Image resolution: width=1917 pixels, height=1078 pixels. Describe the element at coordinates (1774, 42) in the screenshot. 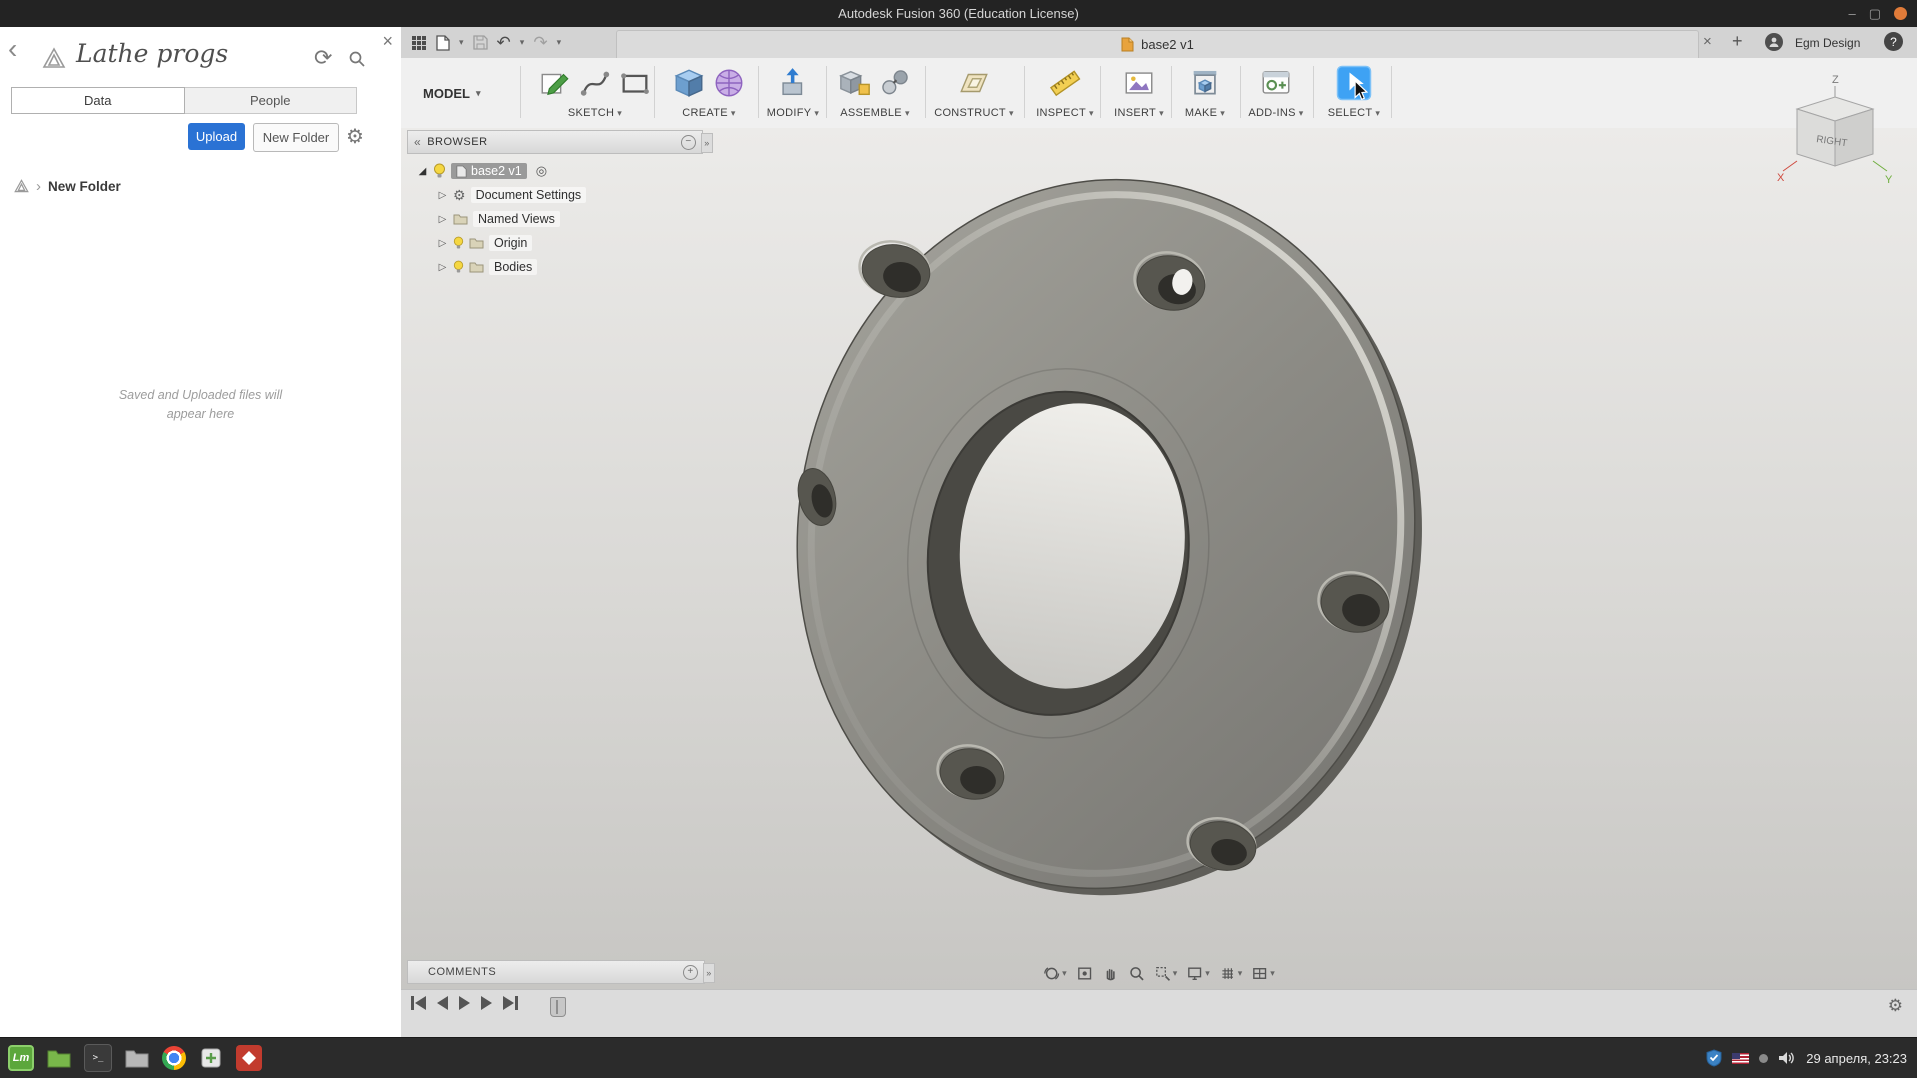

I see `account-avatar` at that location.